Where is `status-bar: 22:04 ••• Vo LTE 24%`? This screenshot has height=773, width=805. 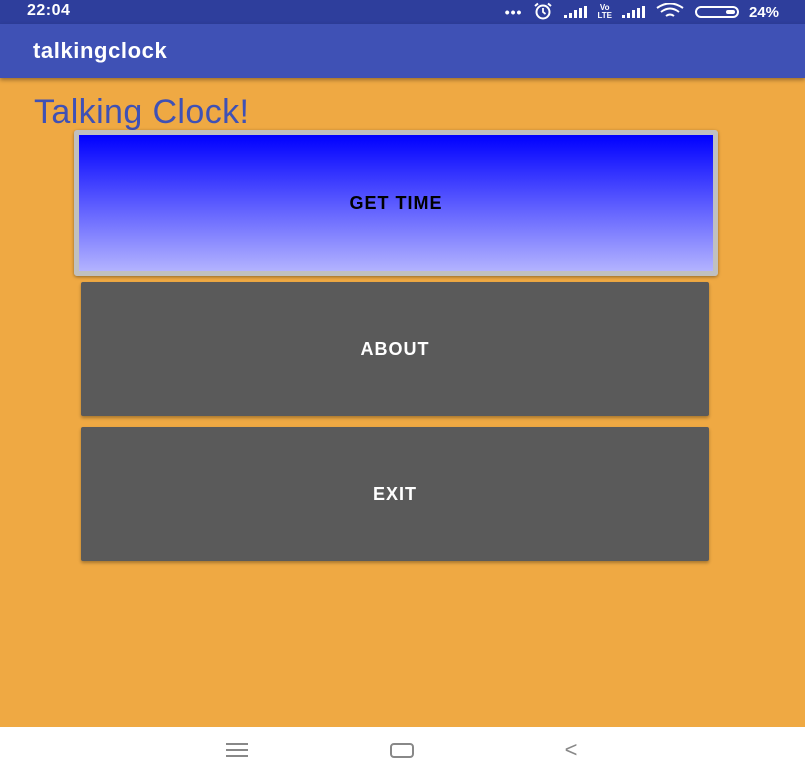
status-bar: 22:04 ••• Vo LTE 24% is located at coordinates (402, 12).